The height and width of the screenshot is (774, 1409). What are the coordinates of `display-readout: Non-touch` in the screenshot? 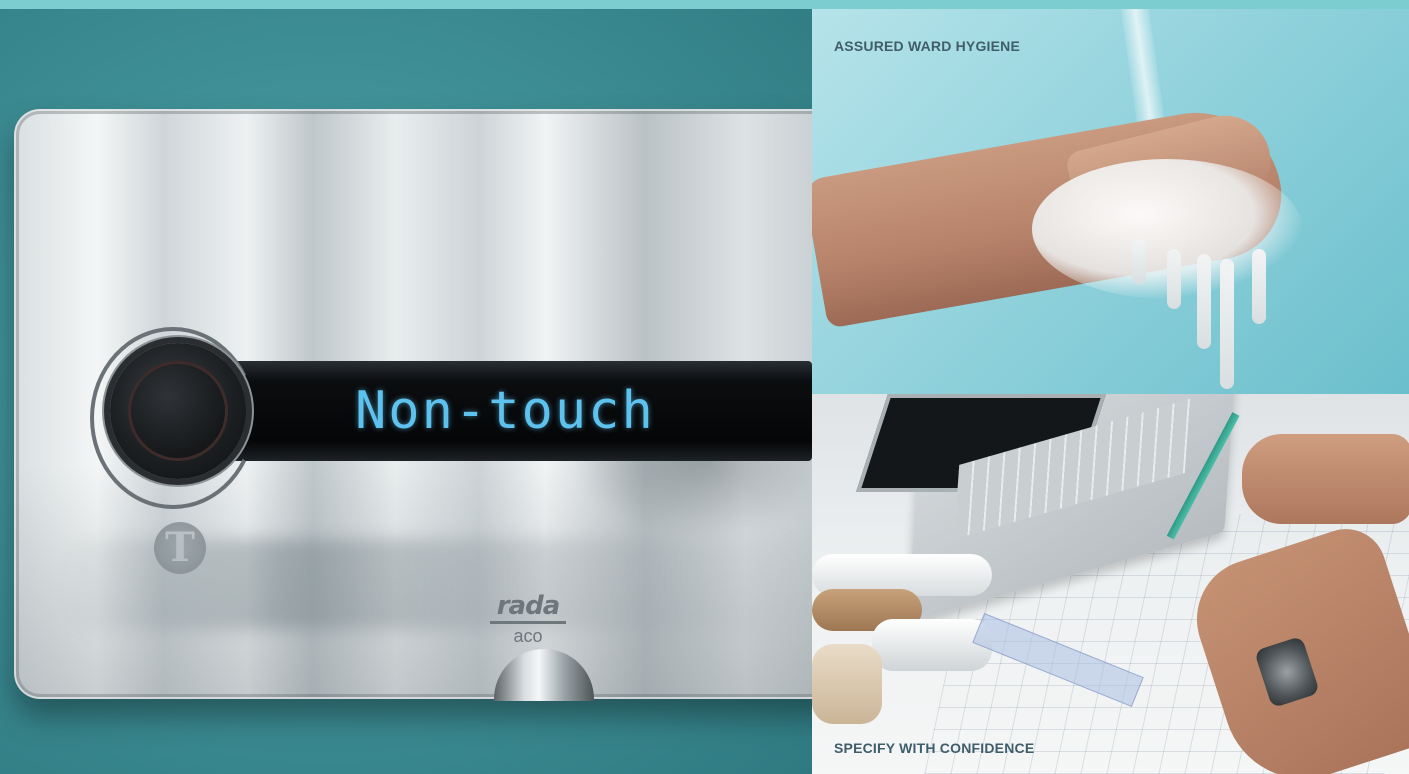 It's located at (505, 411).